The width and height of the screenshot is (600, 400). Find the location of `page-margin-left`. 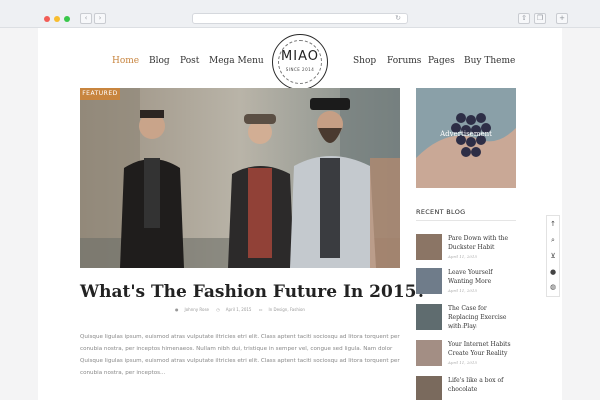

page-margin-left is located at coordinates (19, 214).